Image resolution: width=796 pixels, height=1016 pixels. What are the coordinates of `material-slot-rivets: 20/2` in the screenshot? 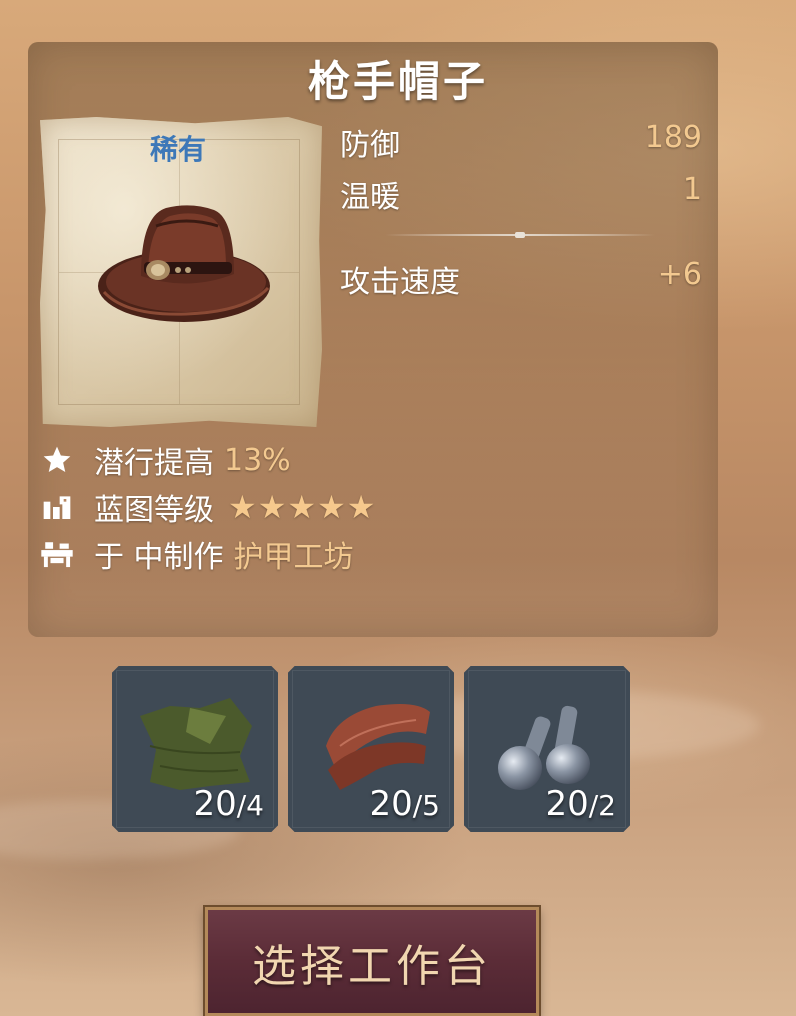 It's located at (547, 749).